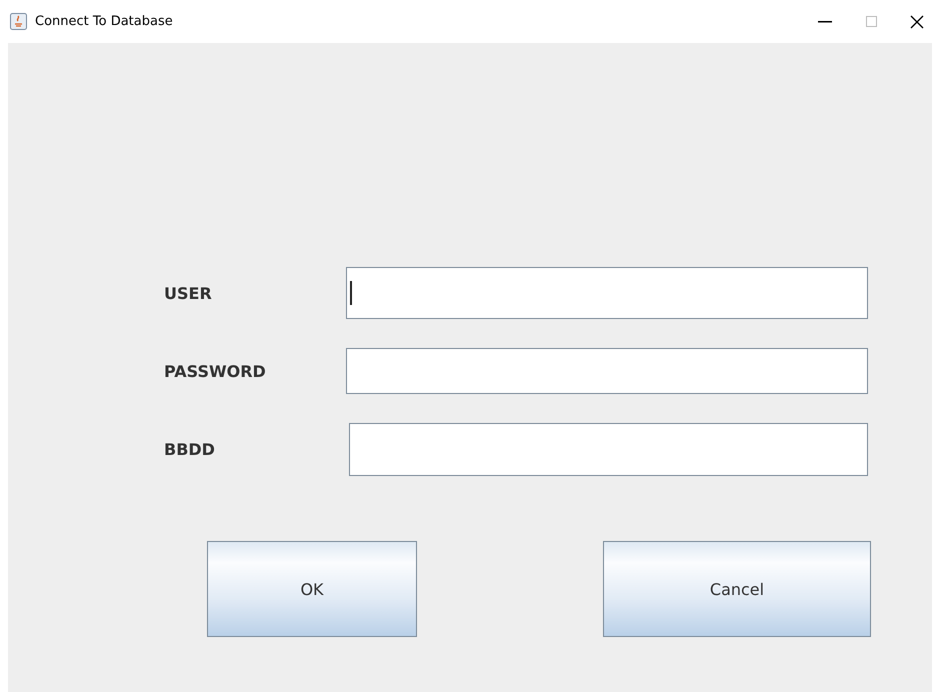 This screenshot has height=692, width=940. What do you see at coordinates (189, 449) in the screenshot?
I see `field-label: BBDD` at bounding box center [189, 449].